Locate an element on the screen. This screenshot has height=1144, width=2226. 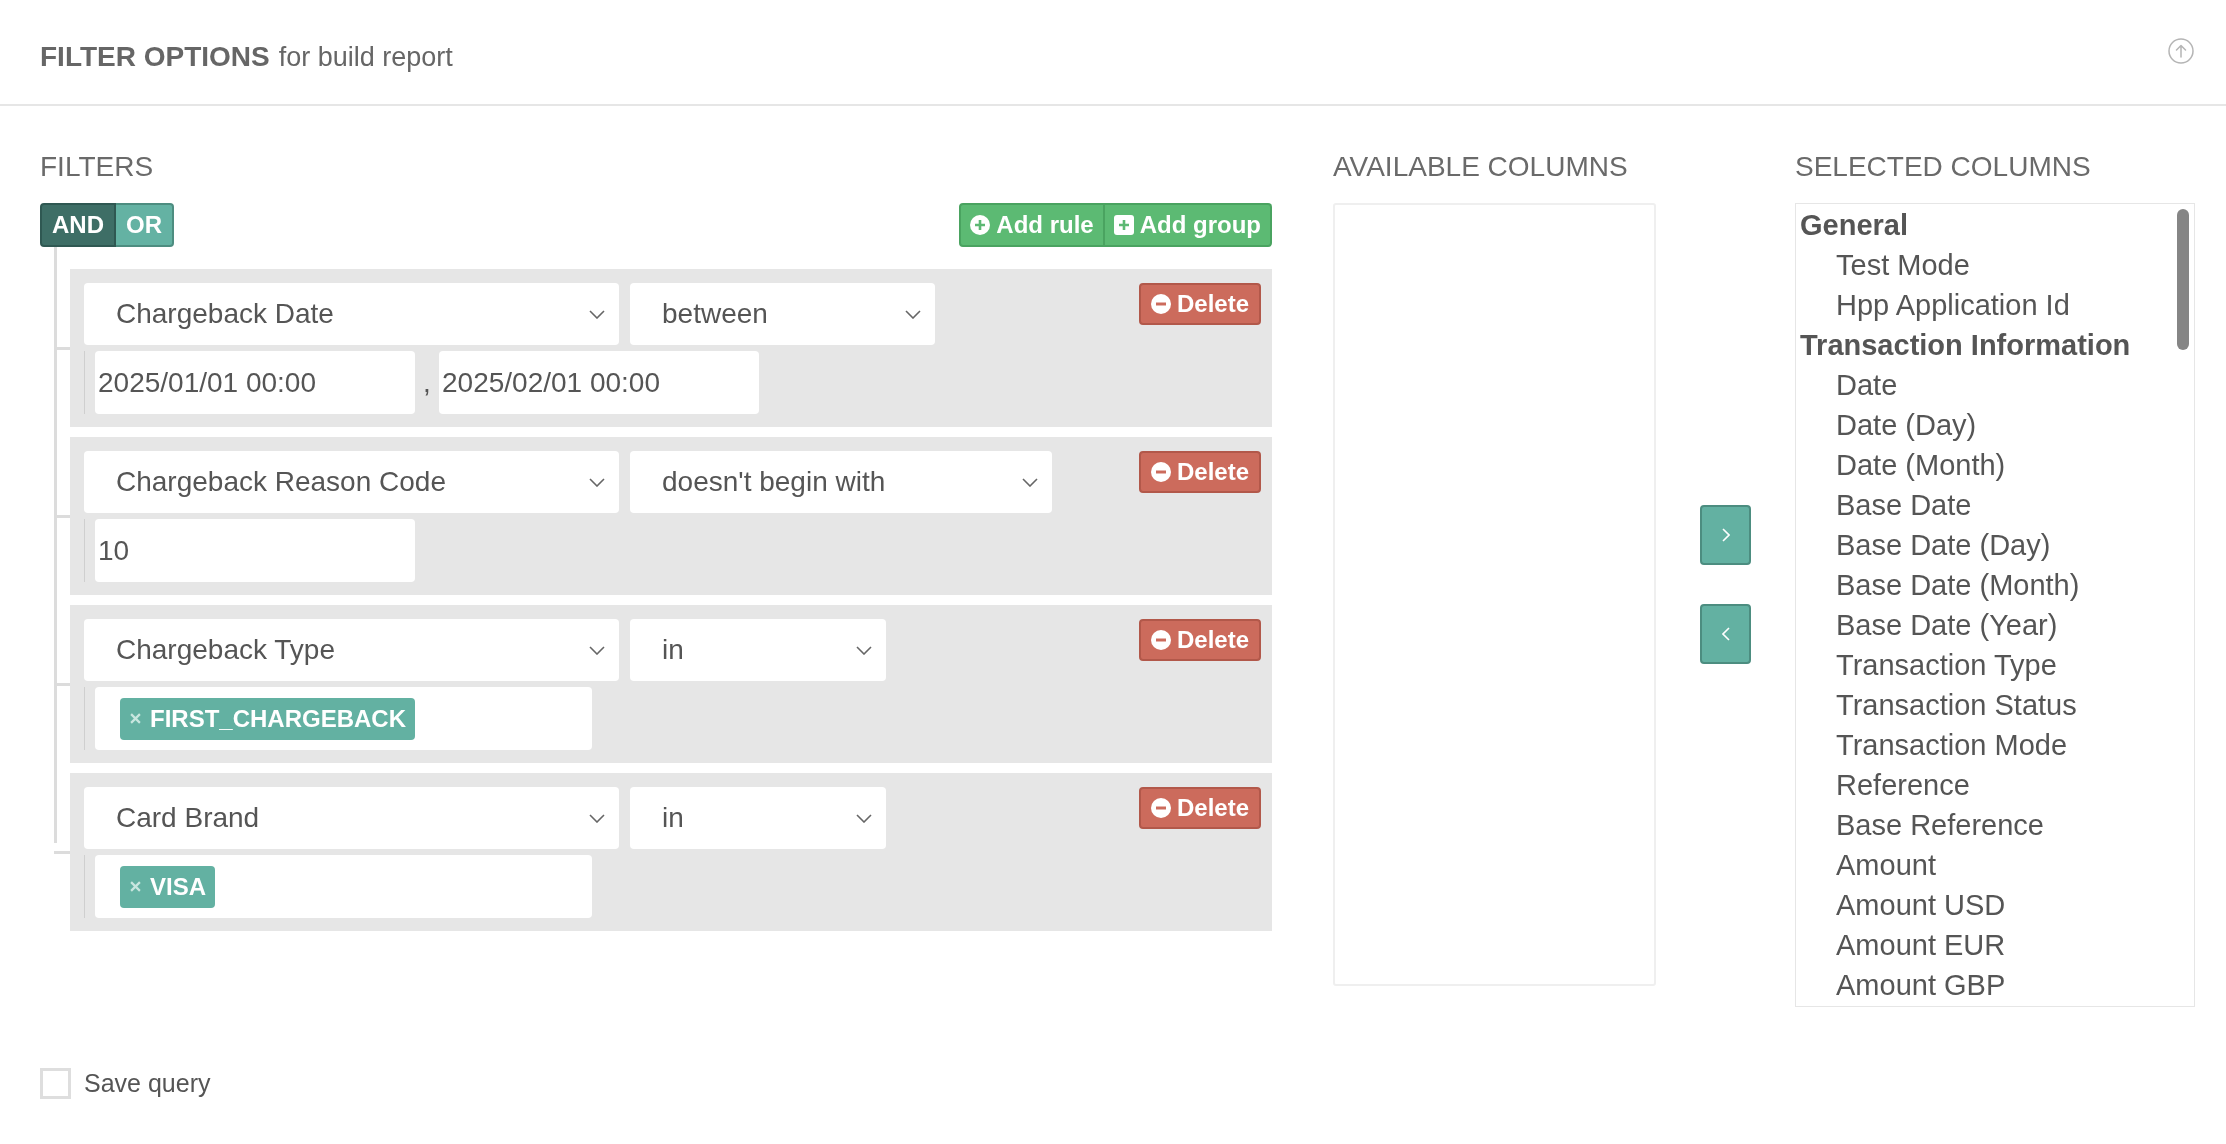
section-heading: FILTERS is located at coordinates (97, 167).